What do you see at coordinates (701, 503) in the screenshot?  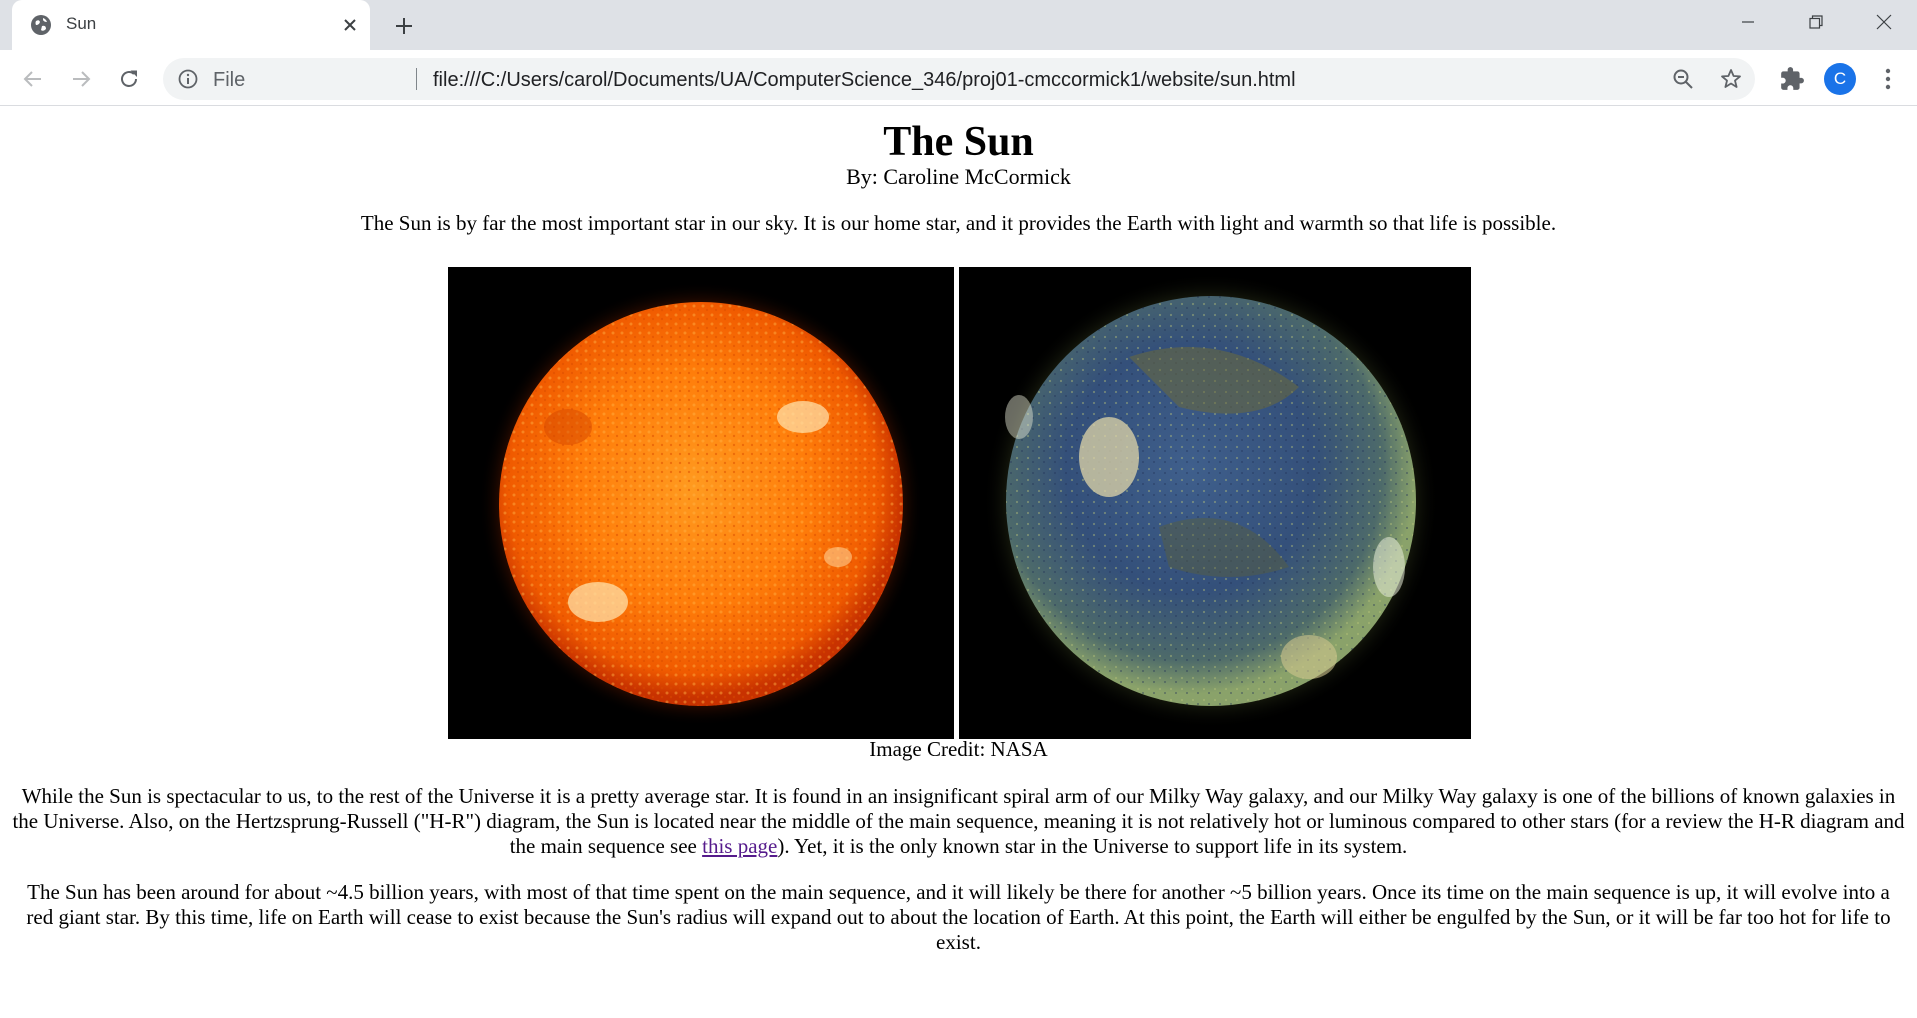 I see `sun-orange-image` at bounding box center [701, 503].